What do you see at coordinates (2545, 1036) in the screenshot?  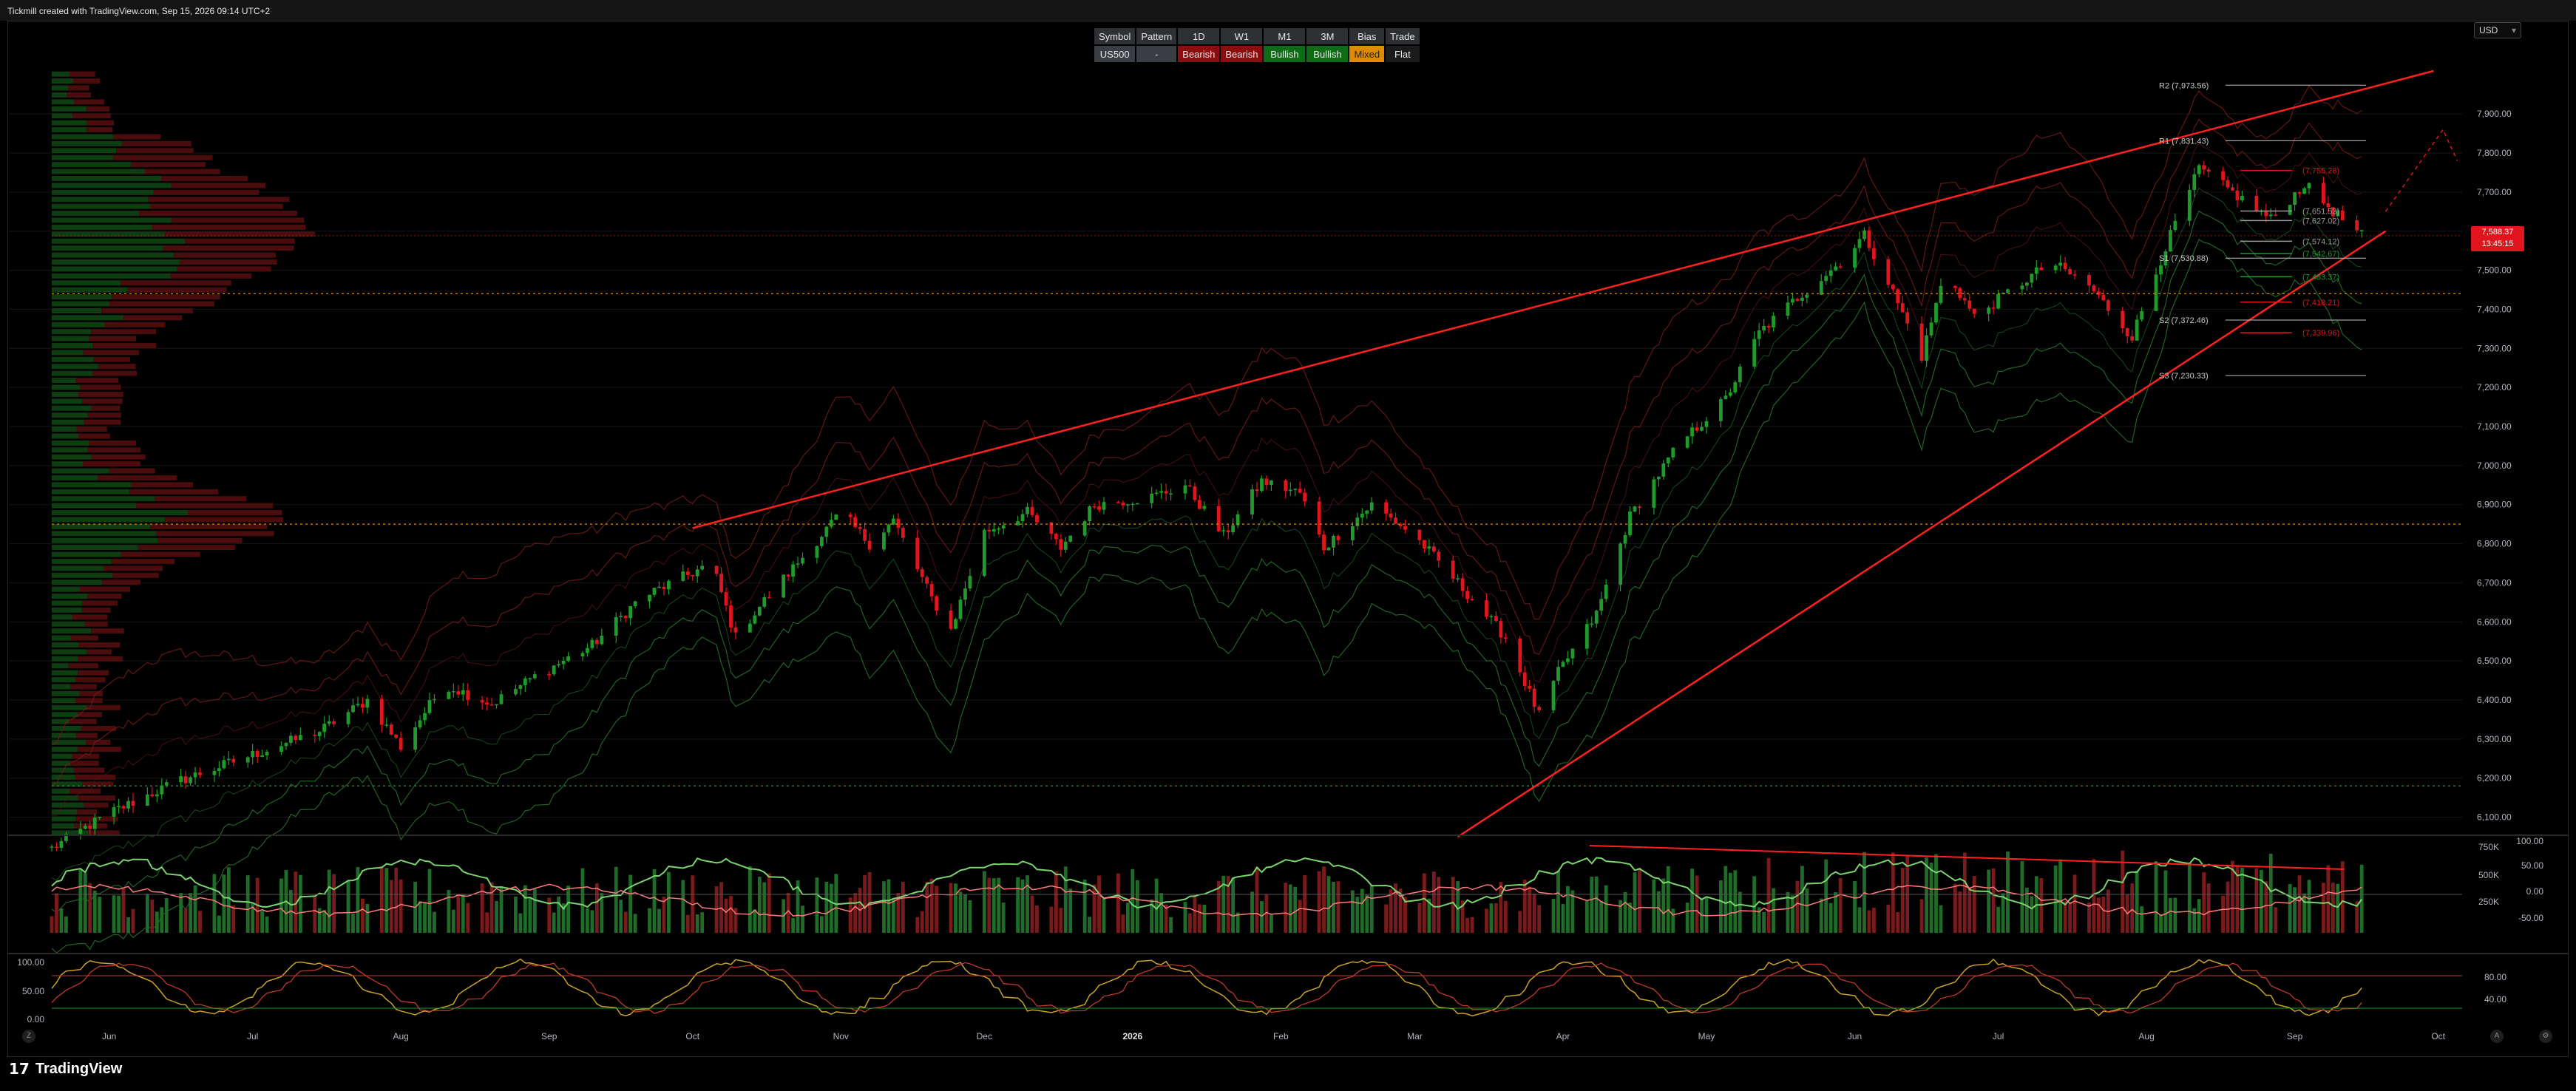 I see `gear-icon: ⚙` at bounding box center [2545, 1036].